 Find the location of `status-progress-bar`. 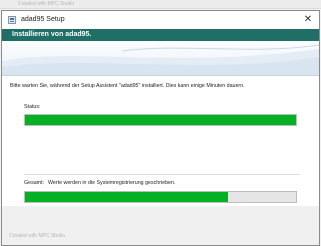

status-progress-bar is located at coordinates (160, 120).